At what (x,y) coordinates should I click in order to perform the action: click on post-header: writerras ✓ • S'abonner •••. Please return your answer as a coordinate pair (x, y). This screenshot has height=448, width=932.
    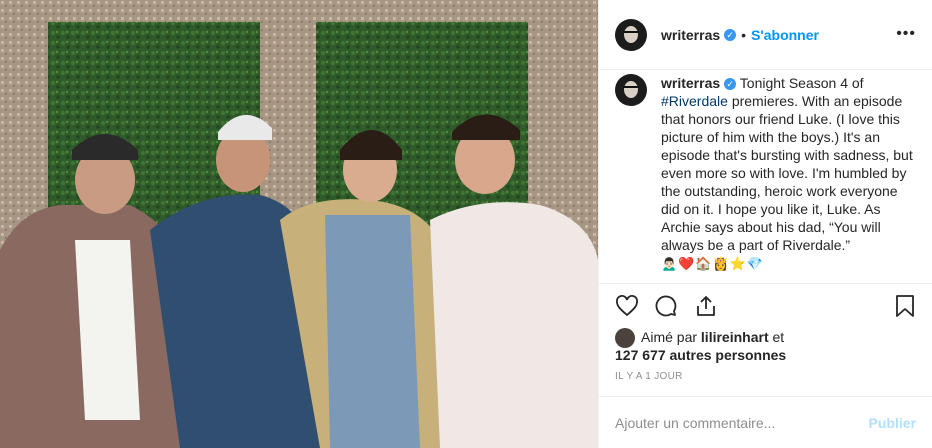
    Looking at the image, I should click on (765, 35).